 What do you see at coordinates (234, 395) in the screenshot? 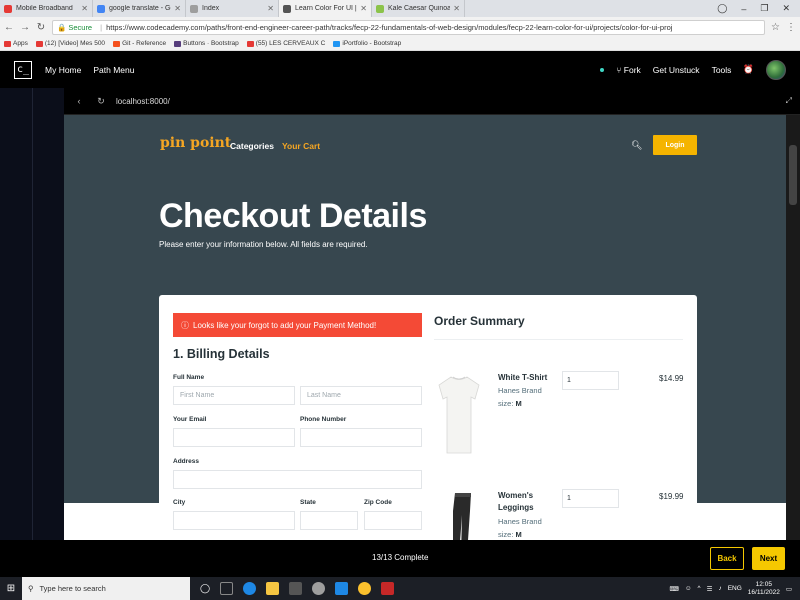
I see `first-name-input: First Name` at bounding box center [234, 395].